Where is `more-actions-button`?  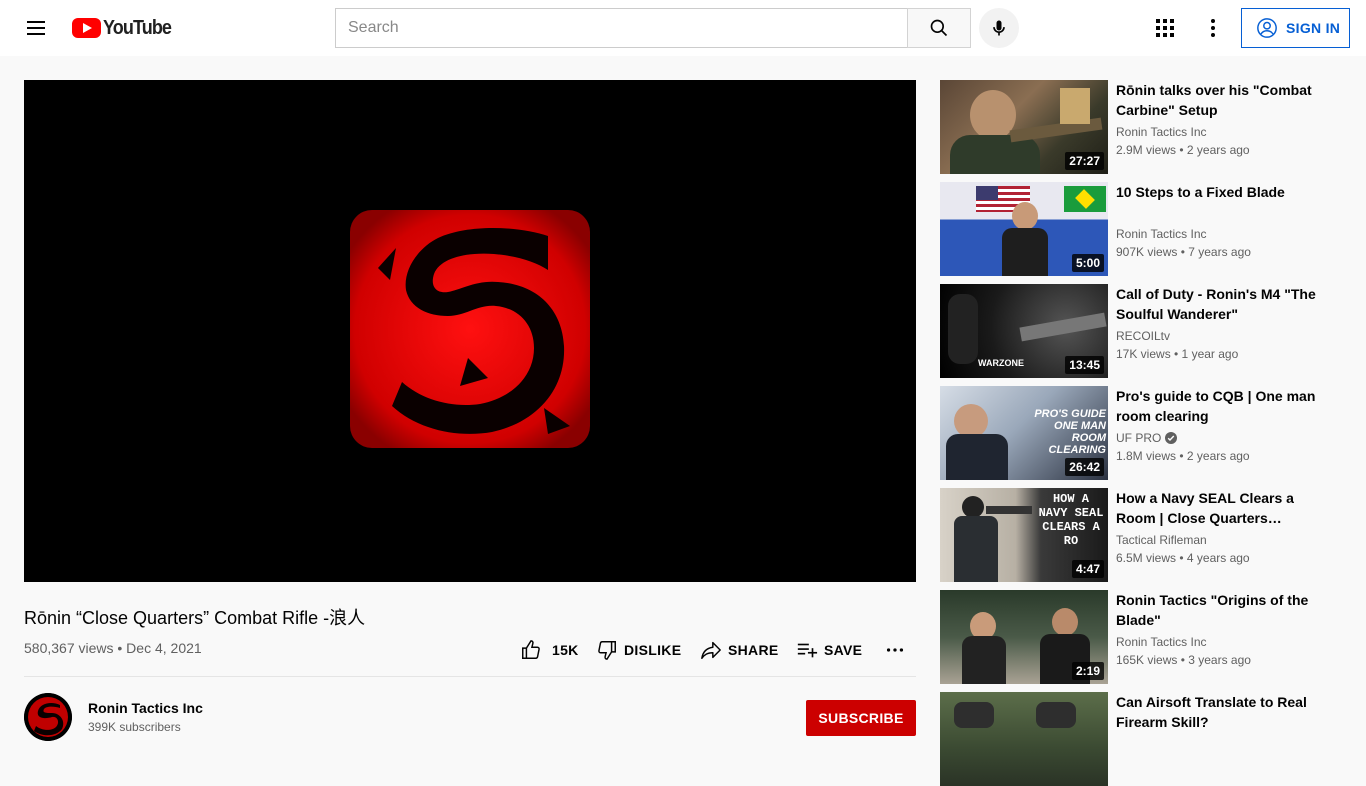
more-actions-button is located at coordinates (895, 650).